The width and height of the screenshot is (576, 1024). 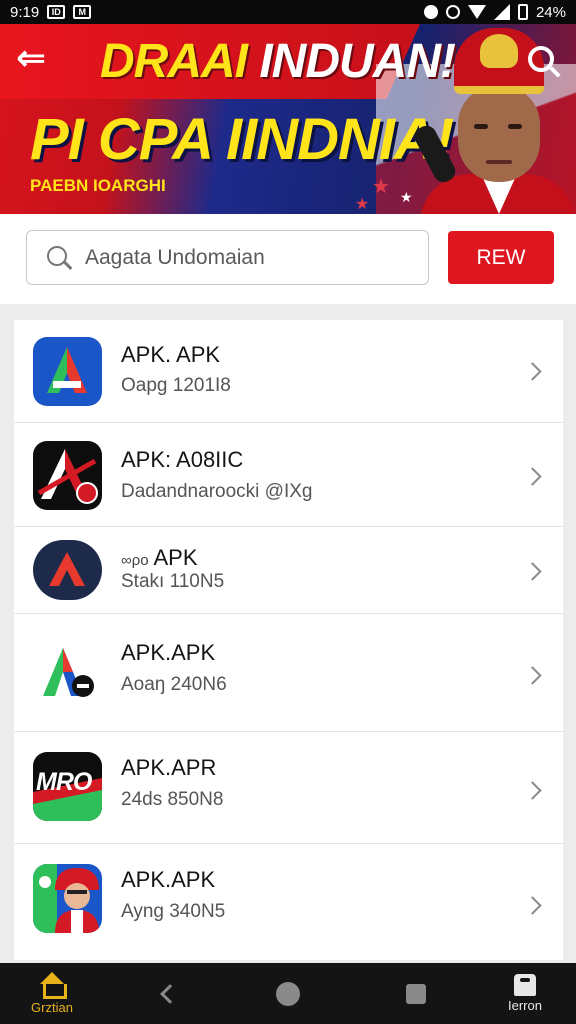 I want to click on list-item: ∞ρo APK Stakı 110N5, so click(x=288, y=570).